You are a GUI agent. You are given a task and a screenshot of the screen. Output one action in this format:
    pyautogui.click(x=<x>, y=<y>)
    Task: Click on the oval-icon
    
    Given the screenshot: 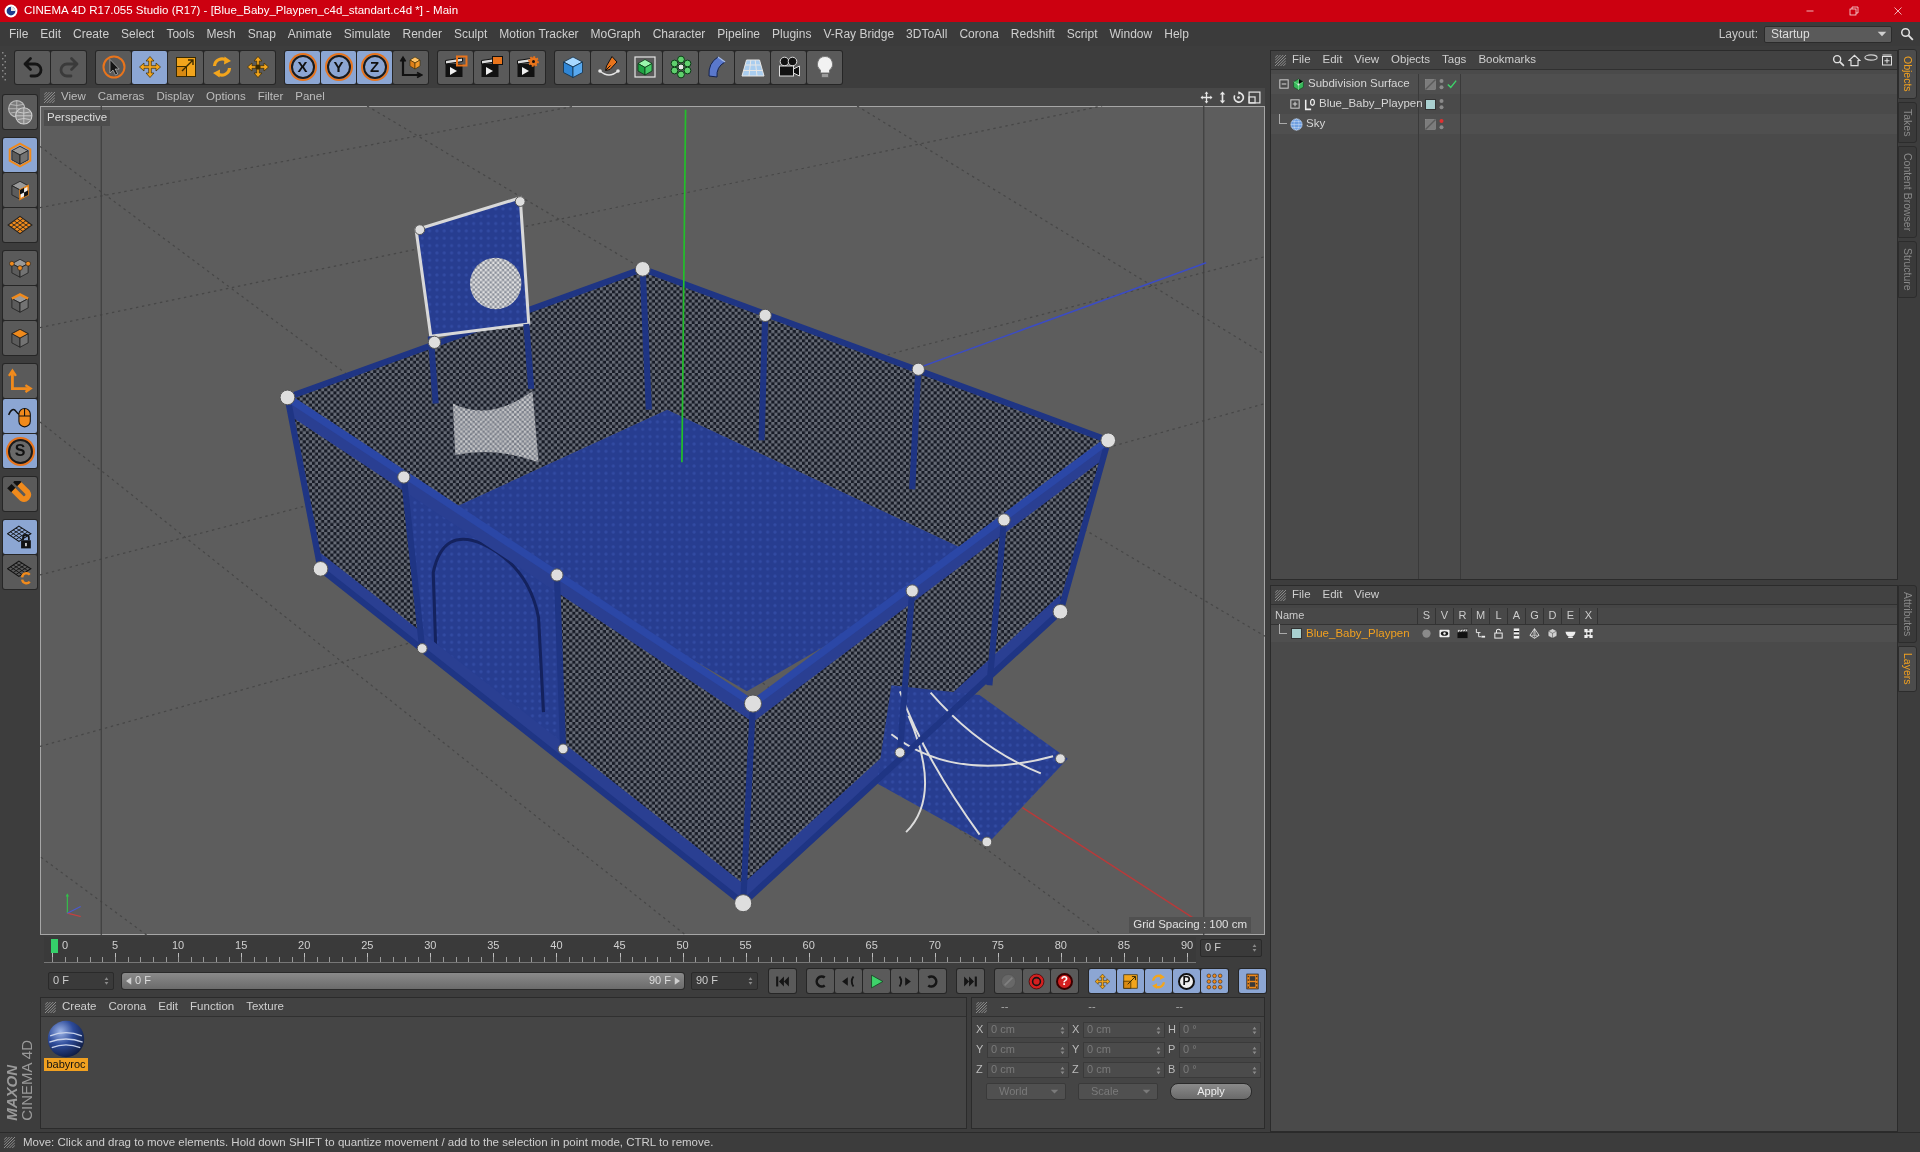 What is the action you would take?
    pyautogui.click(x=1871, y=57)
    